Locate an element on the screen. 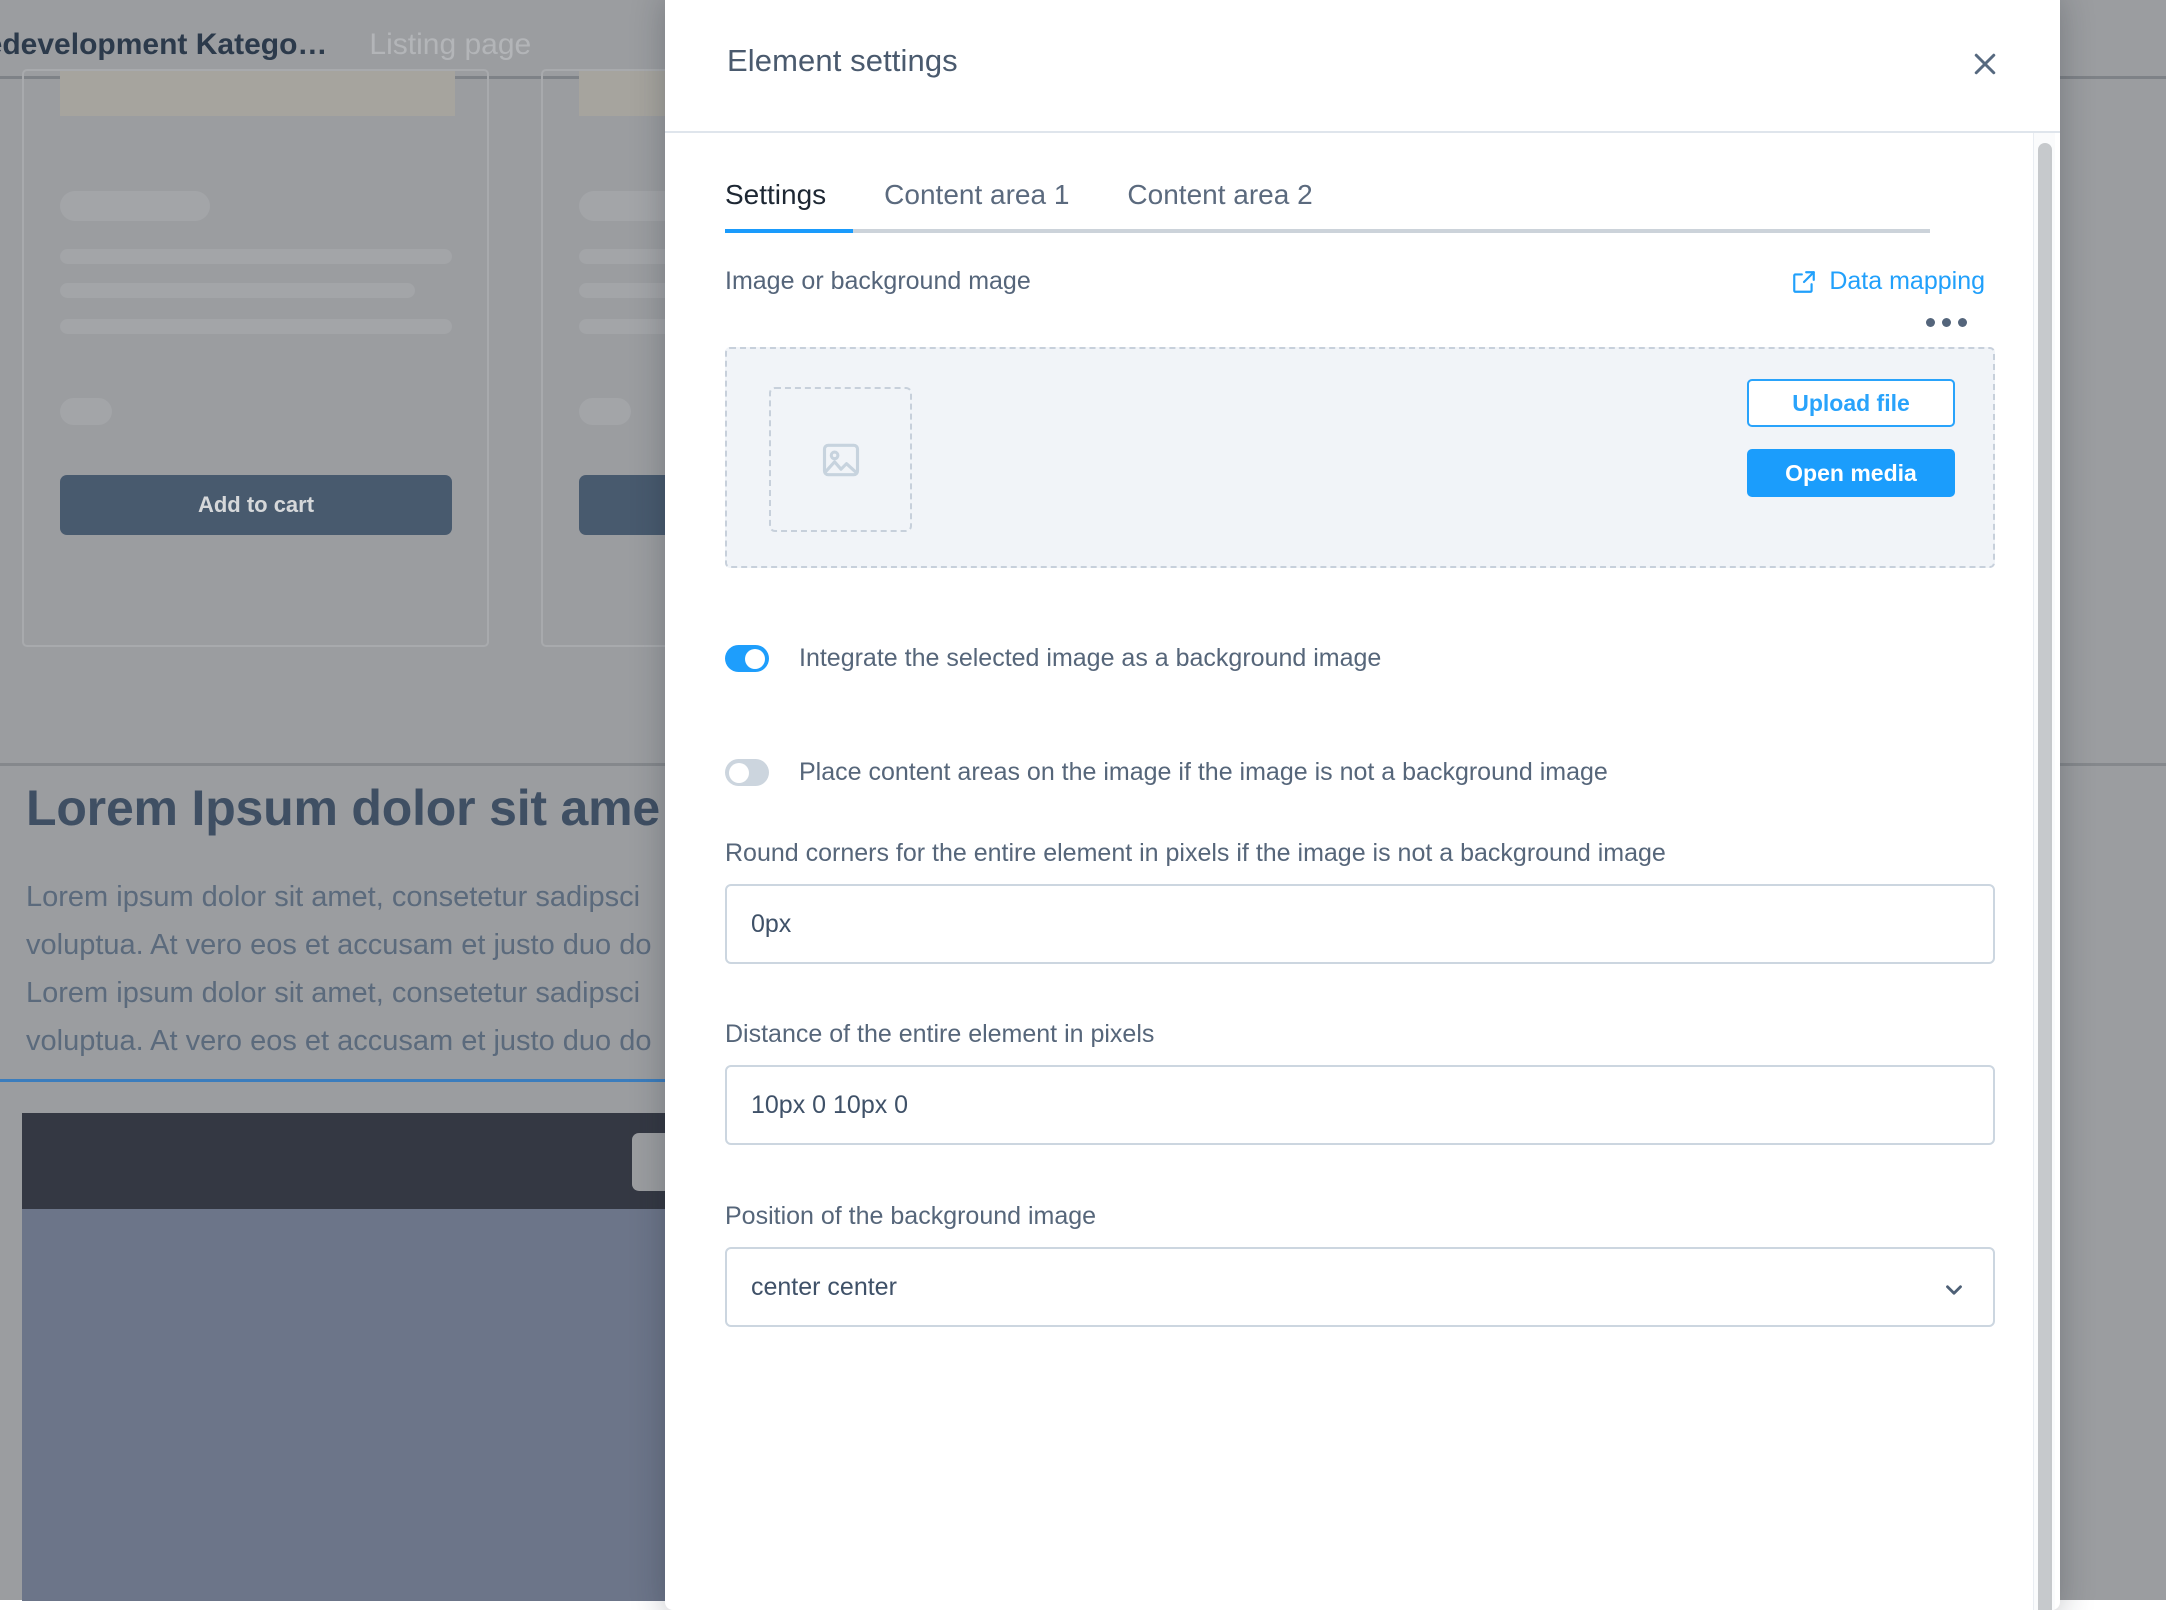 This screenshot has height=1610, width=2166. background-position-label: Position of the background image is located at coordinates (1360, 1216).